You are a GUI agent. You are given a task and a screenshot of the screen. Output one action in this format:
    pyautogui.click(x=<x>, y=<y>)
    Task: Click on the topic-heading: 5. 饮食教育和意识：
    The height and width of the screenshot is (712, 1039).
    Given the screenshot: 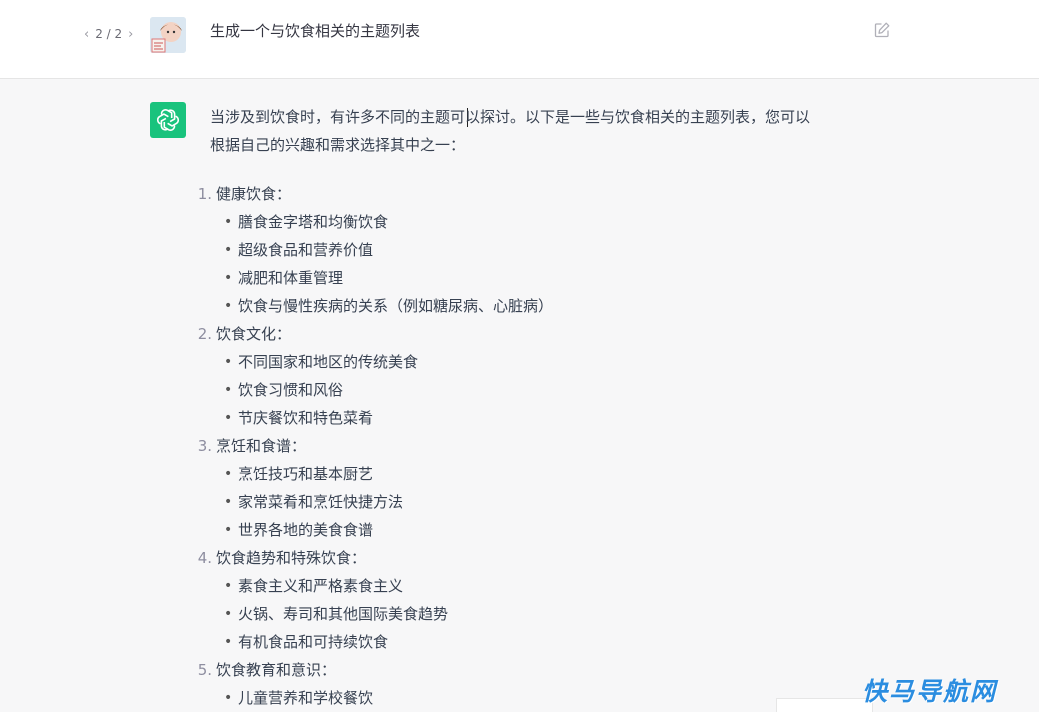 What is the action you would take?
    pyautogui.click(x=534, y=670)
    